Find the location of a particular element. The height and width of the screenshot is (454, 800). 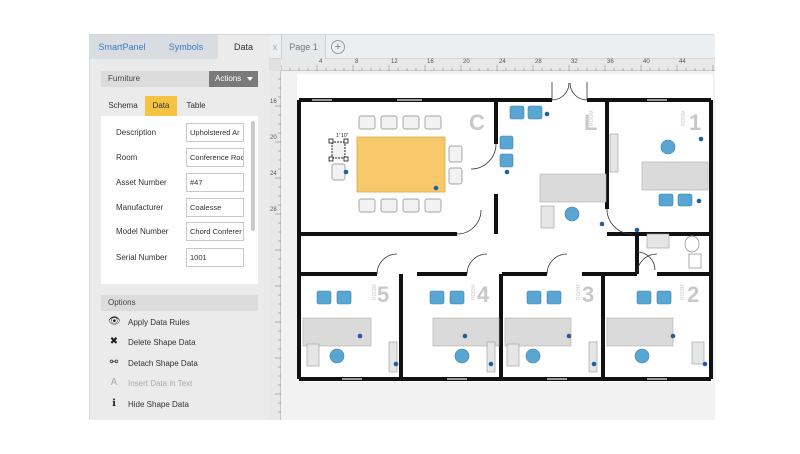

delete-shape-data-button: ✖ Delete Shape Data is located at coordinates (179, 343).